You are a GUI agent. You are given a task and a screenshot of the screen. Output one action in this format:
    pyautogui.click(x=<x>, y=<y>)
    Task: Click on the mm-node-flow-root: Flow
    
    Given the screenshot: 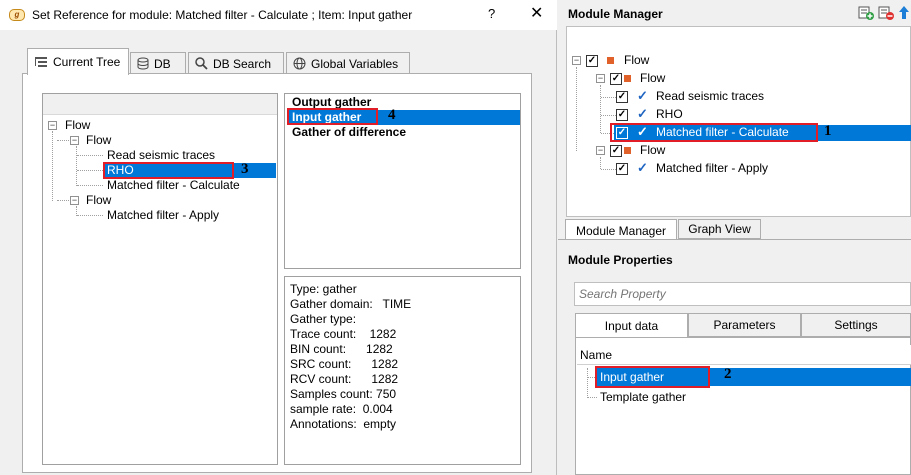 What is the action you would take?
    pyautogui.click(x=636, y=60)
    